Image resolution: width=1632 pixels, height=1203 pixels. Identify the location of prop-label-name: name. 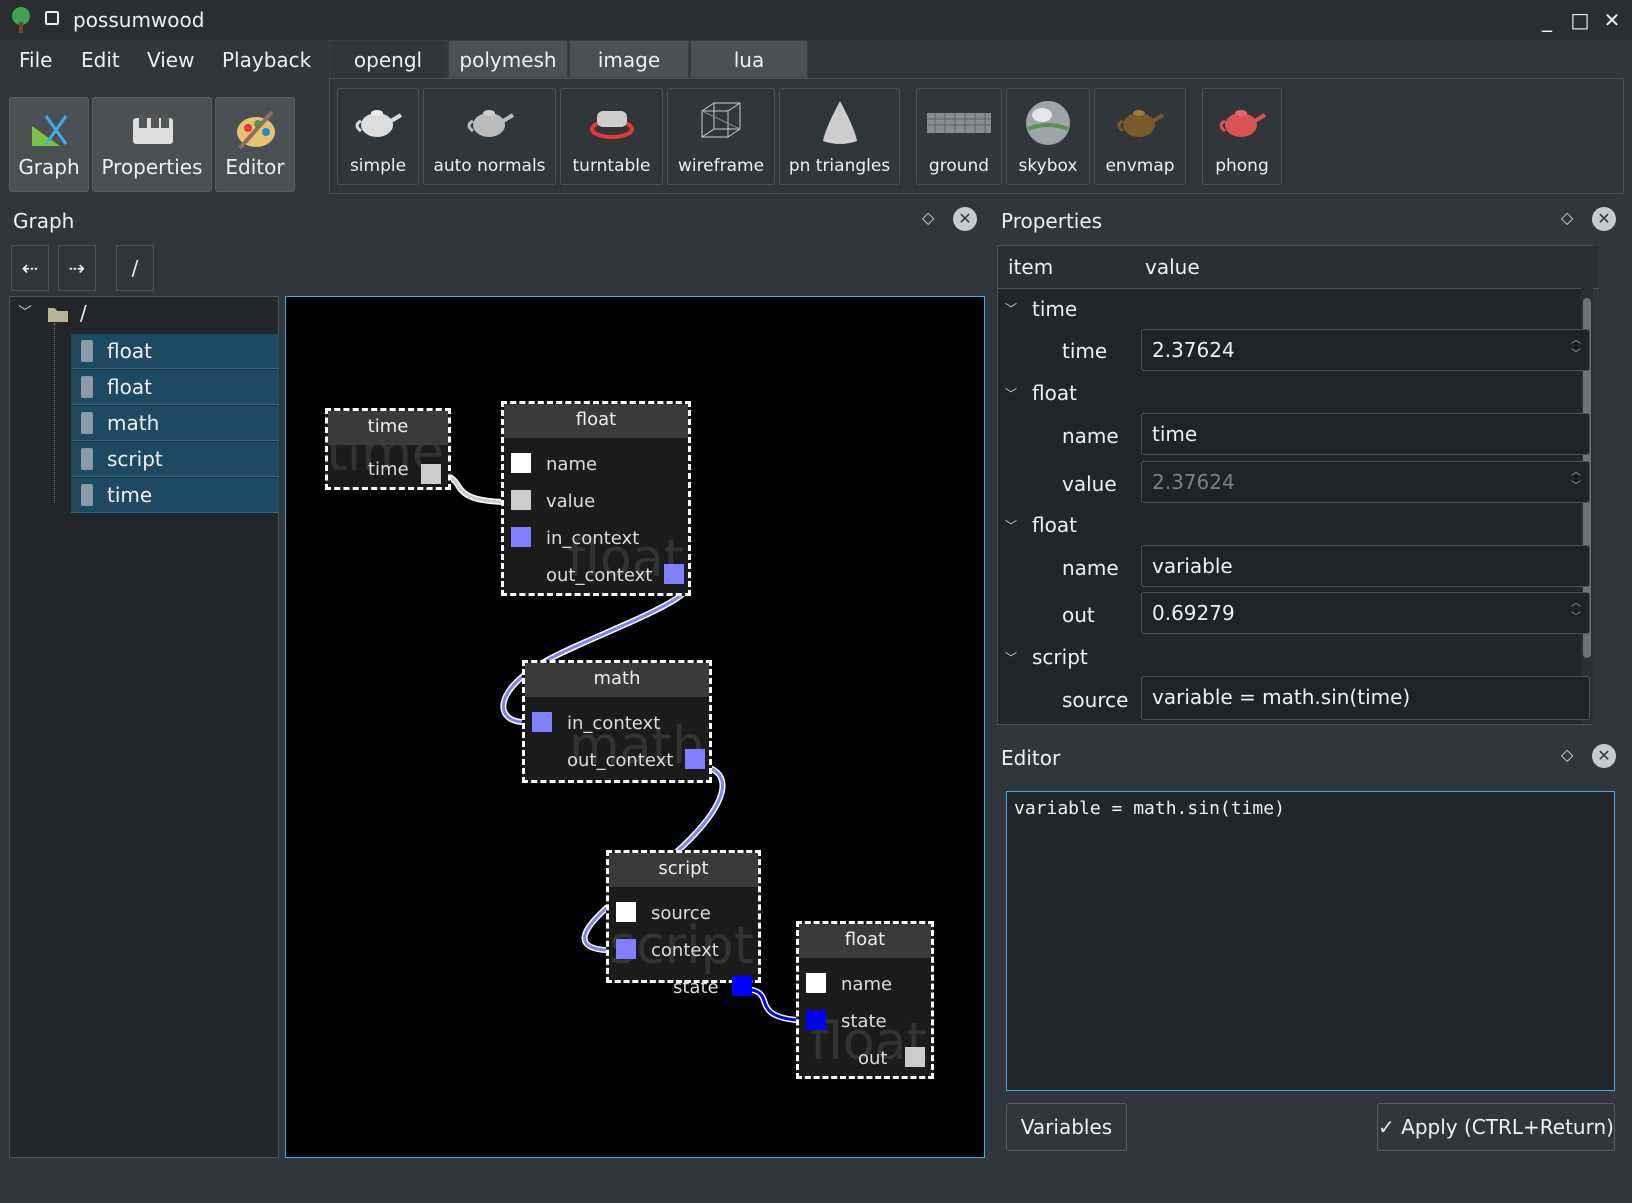
(1090, 568).